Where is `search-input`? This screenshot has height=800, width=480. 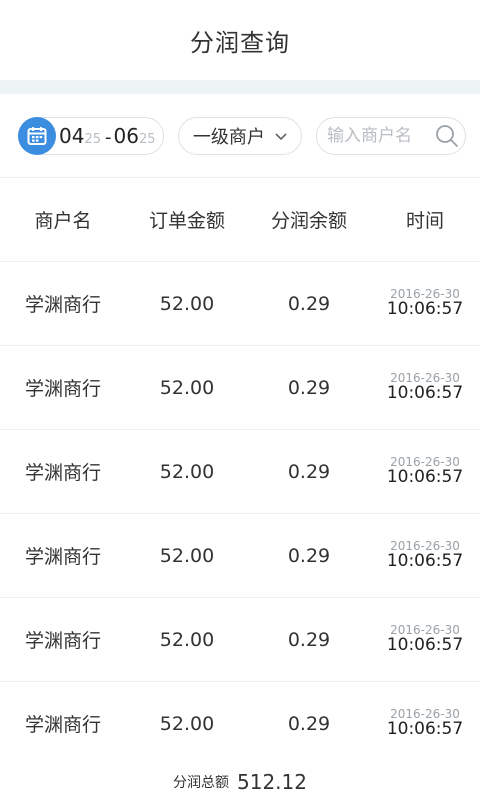
search-input is located at coordinates (381, 135).